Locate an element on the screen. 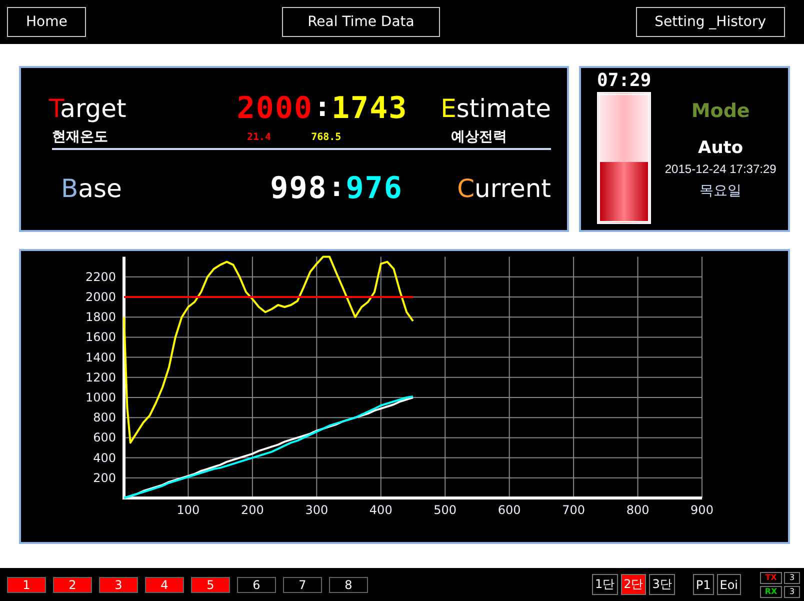 The width and height of the screenshot is (804, 601). y-tick-label: 1800 is located at coordinates (100, 317).